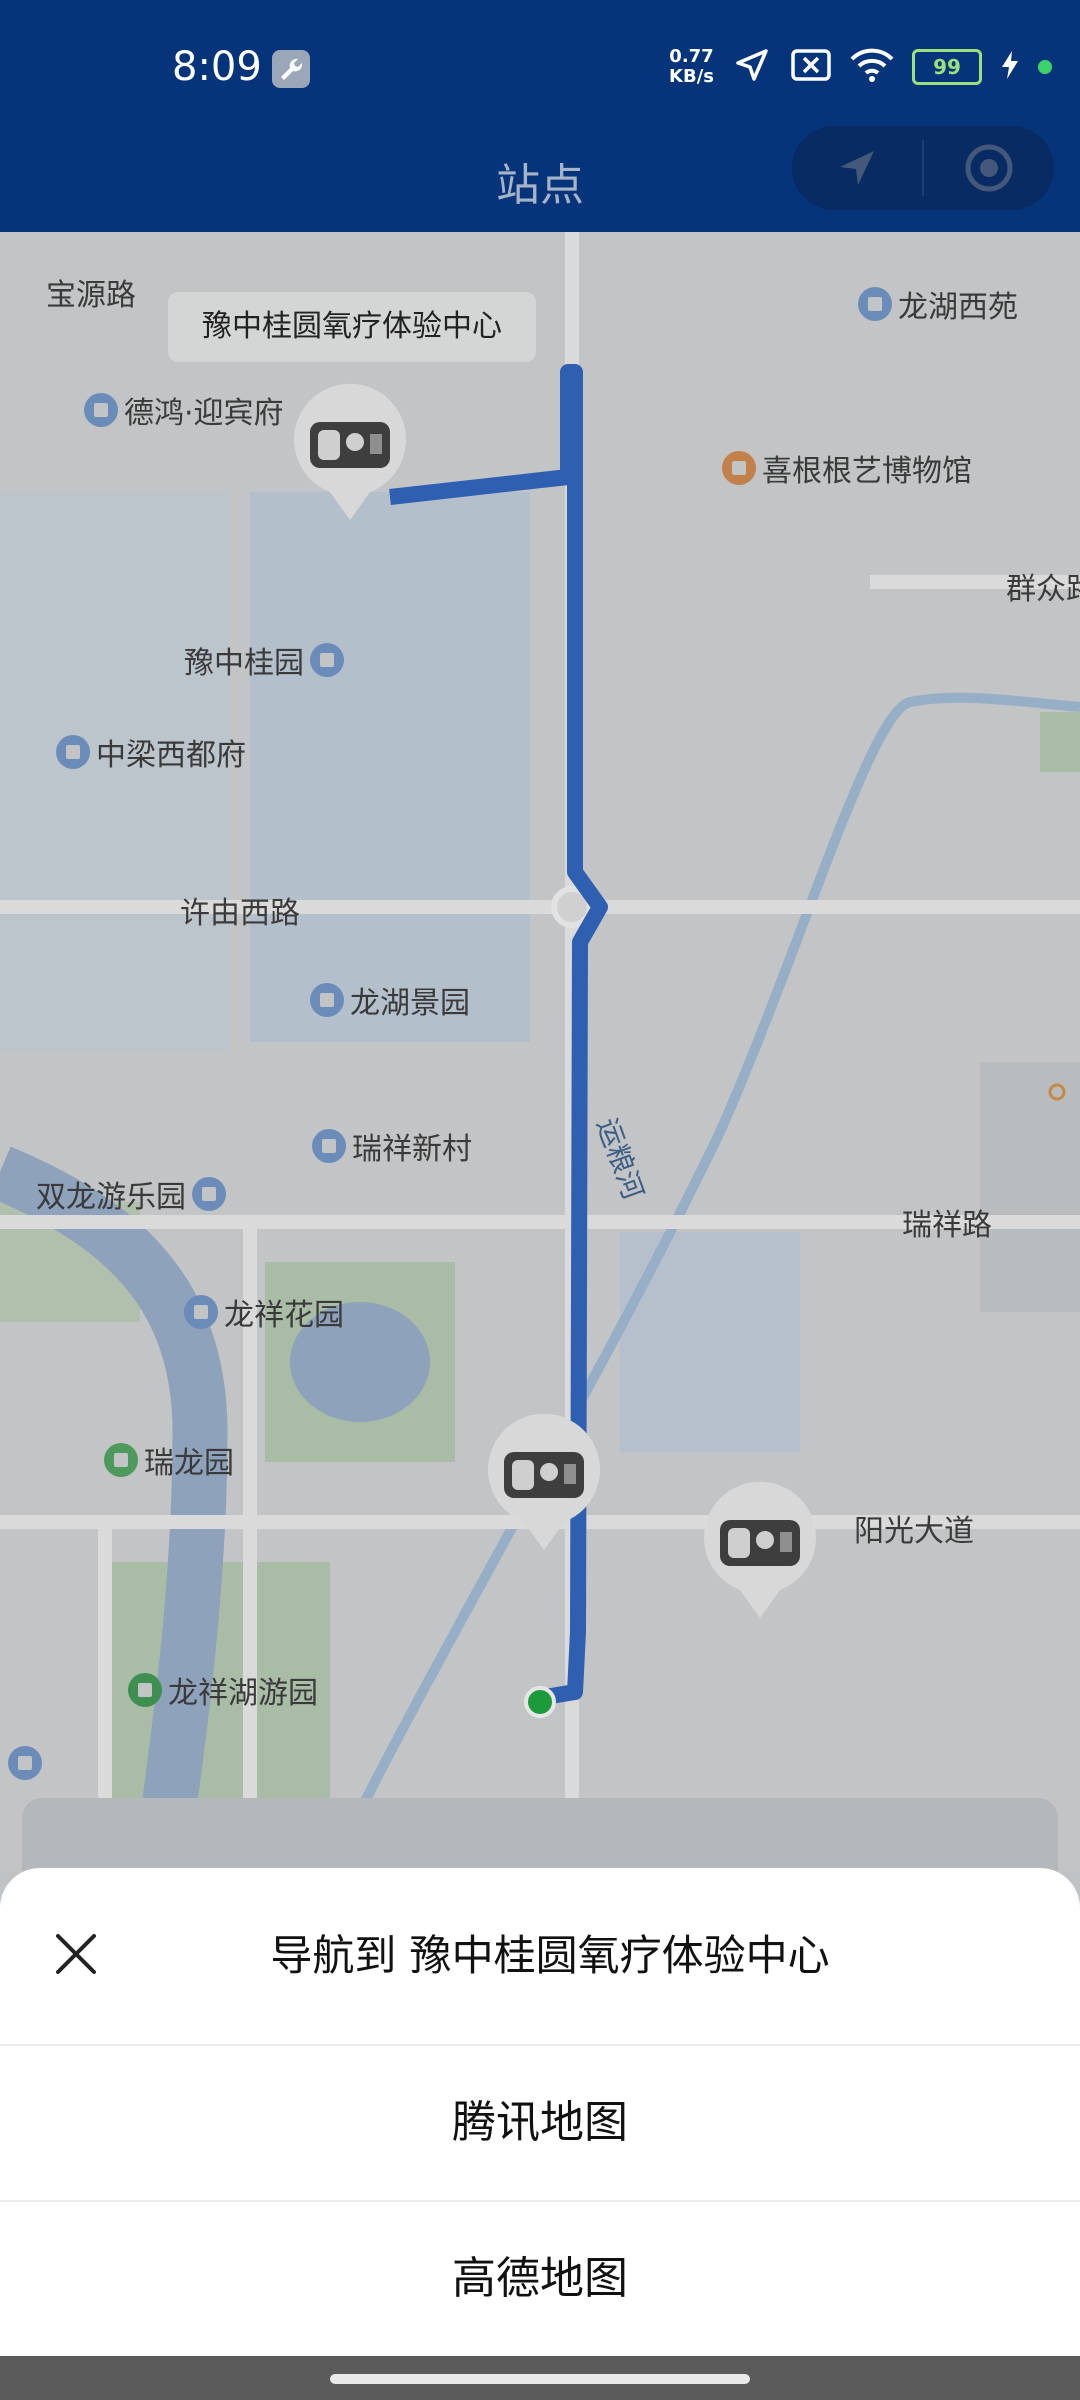  What do you see at coordinates (145, 1690) in the screenshot?
I see `tree-icon` at bounding box center [145, 1690].